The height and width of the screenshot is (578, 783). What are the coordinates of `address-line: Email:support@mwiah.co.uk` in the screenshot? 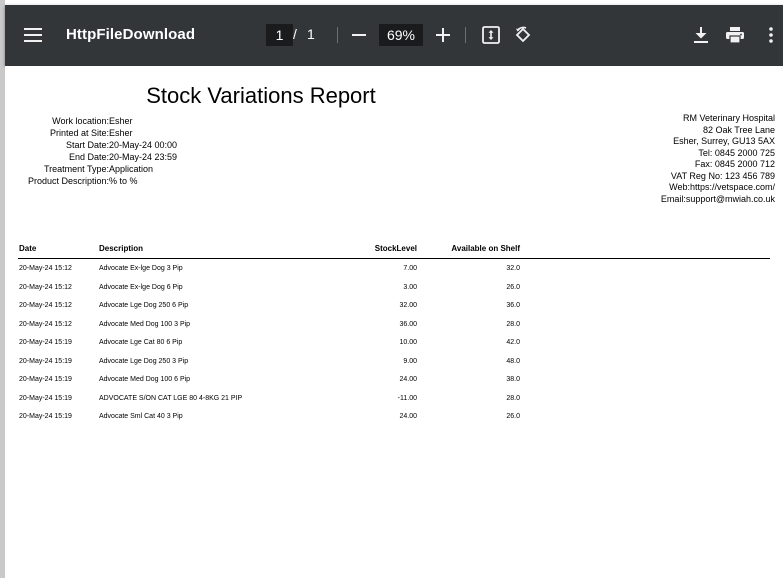 It's located at (717, 198).